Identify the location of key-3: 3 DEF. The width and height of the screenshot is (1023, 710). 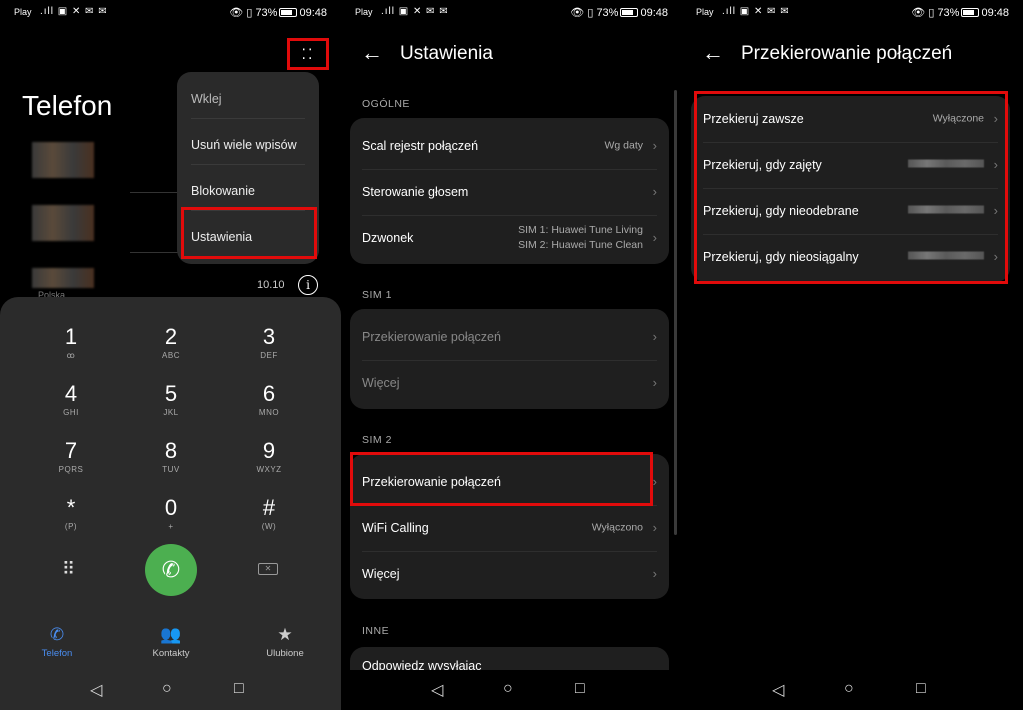
(269, 343).